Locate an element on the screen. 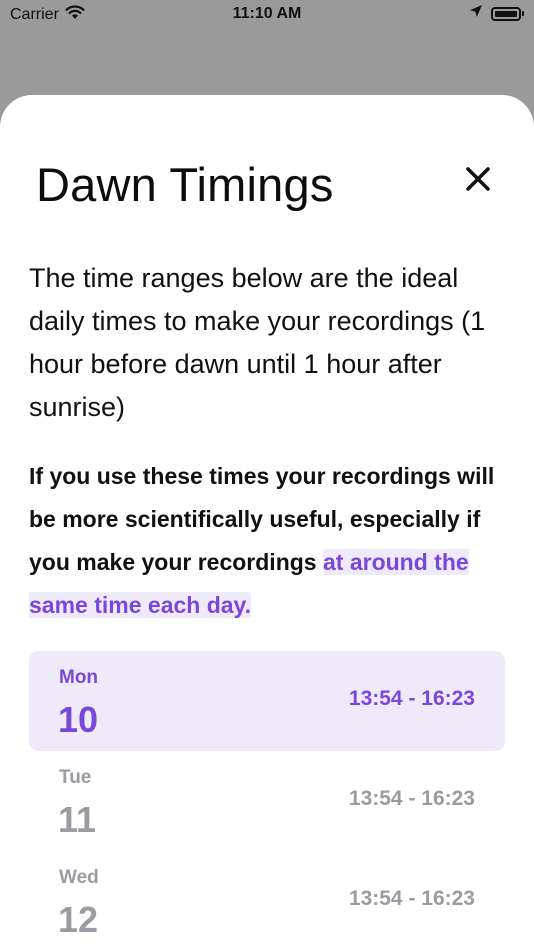  sheet-title: Dawn Timings is located at coordinates (185, 184).